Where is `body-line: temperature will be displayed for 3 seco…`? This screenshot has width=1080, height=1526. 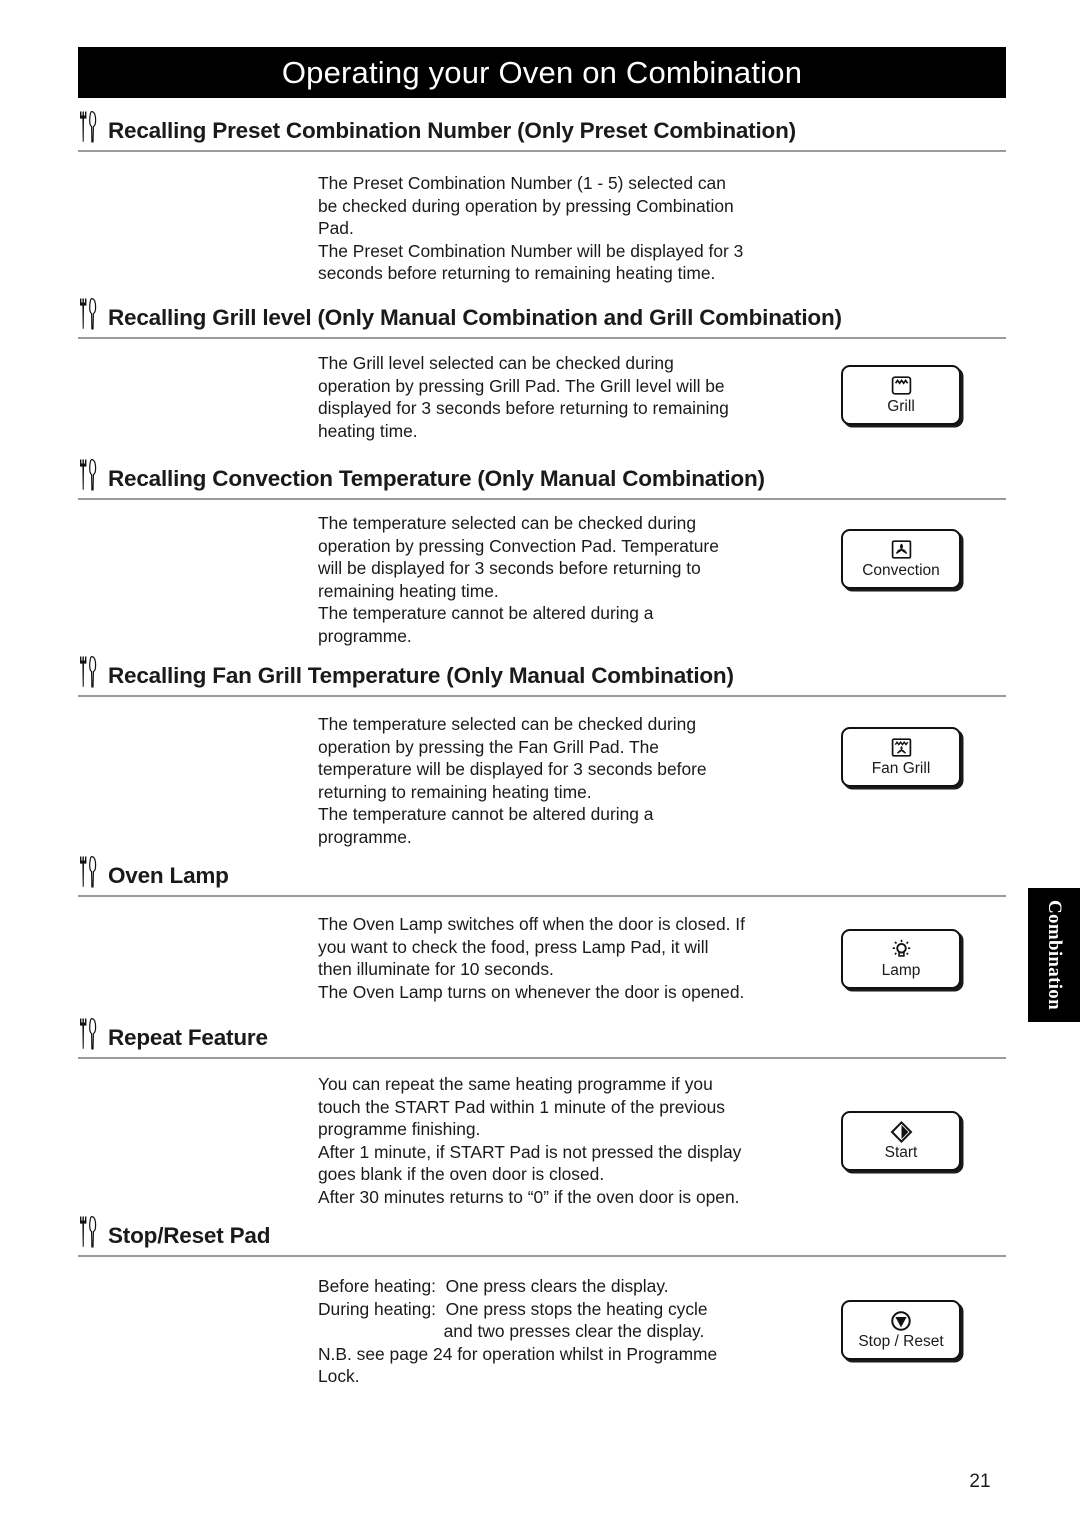 body-line: temperature will be displayed for 3 seco… is located at coordinates (512, 769).